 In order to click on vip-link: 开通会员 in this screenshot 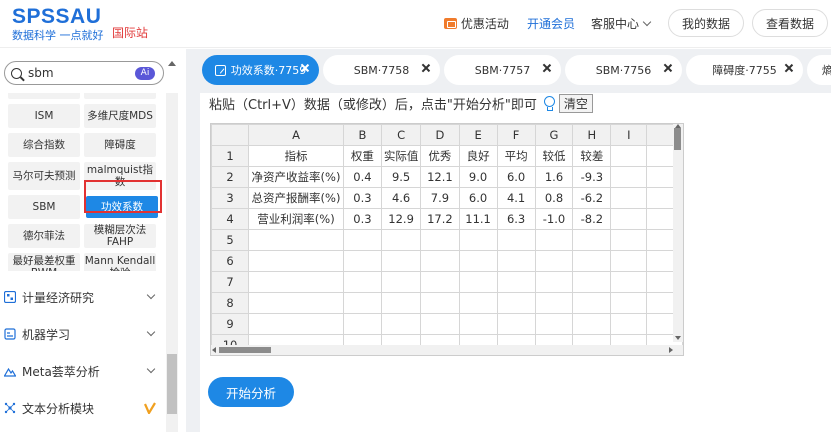, I will do `click(551, 23)`.